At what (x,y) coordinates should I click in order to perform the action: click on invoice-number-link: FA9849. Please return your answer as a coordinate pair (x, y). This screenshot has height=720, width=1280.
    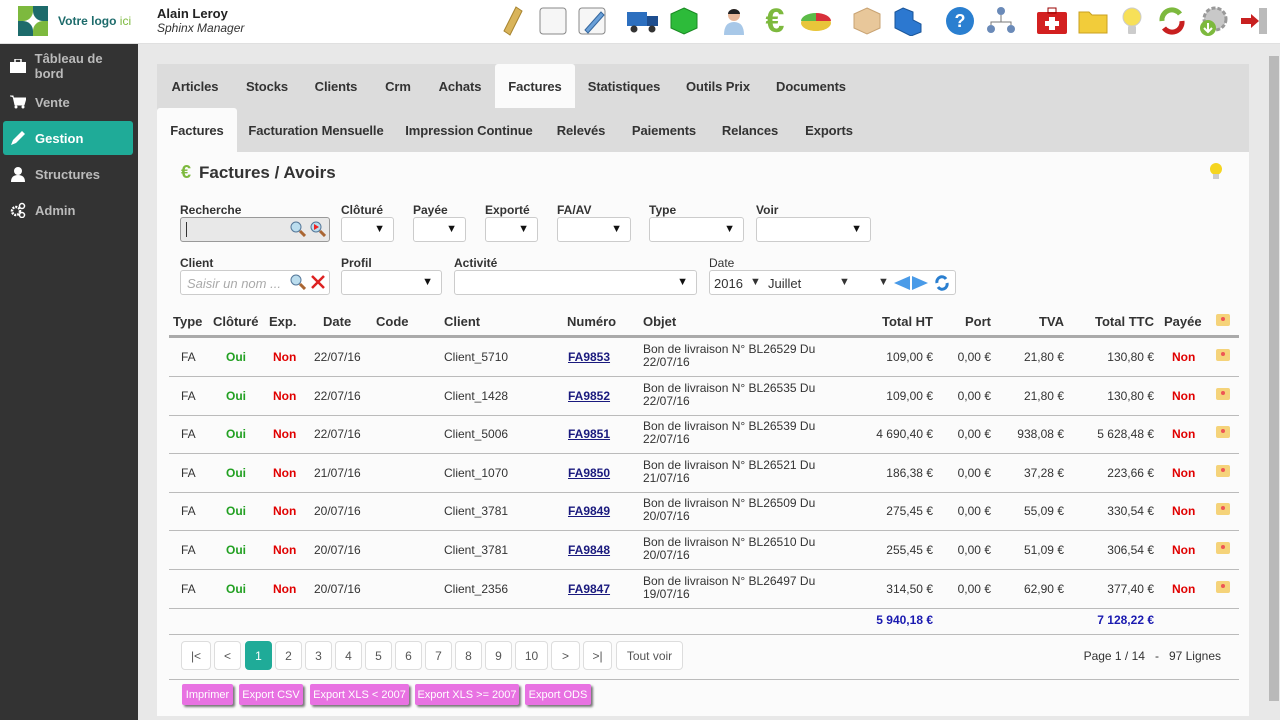
    Looking at the image, I should click on (589, 511).